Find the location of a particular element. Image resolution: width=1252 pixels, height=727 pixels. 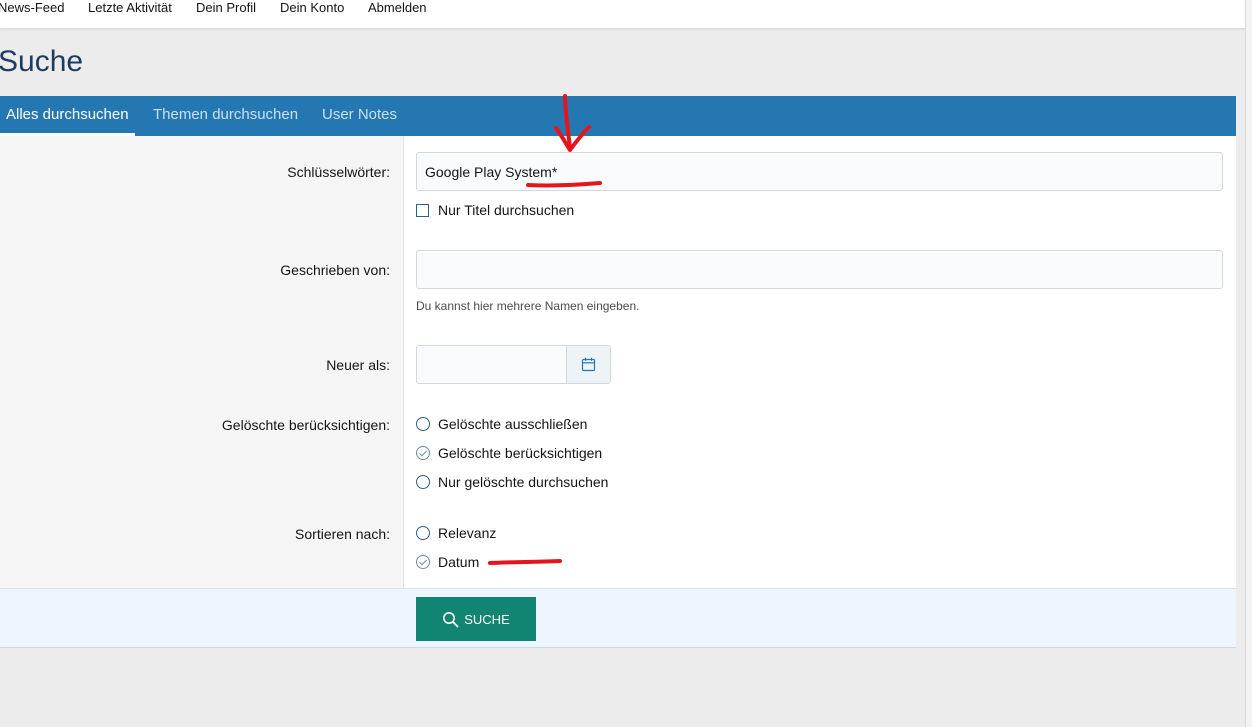

author-input is located at coordinates (819, 269).